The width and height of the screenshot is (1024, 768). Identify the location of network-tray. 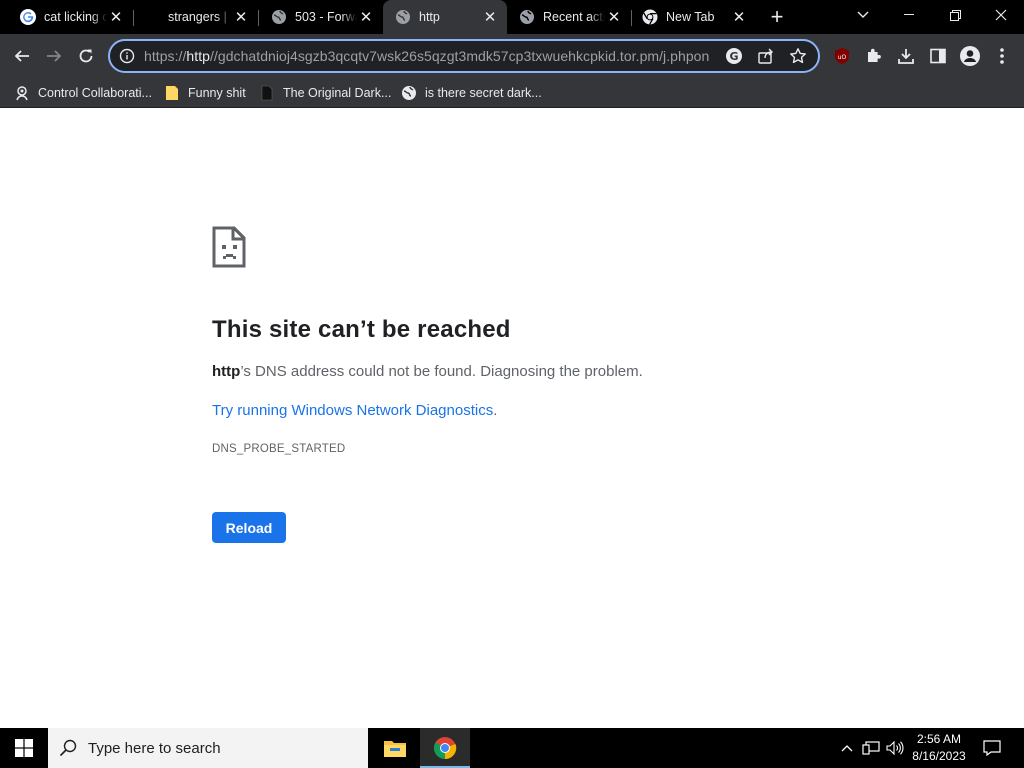
(871, 748).